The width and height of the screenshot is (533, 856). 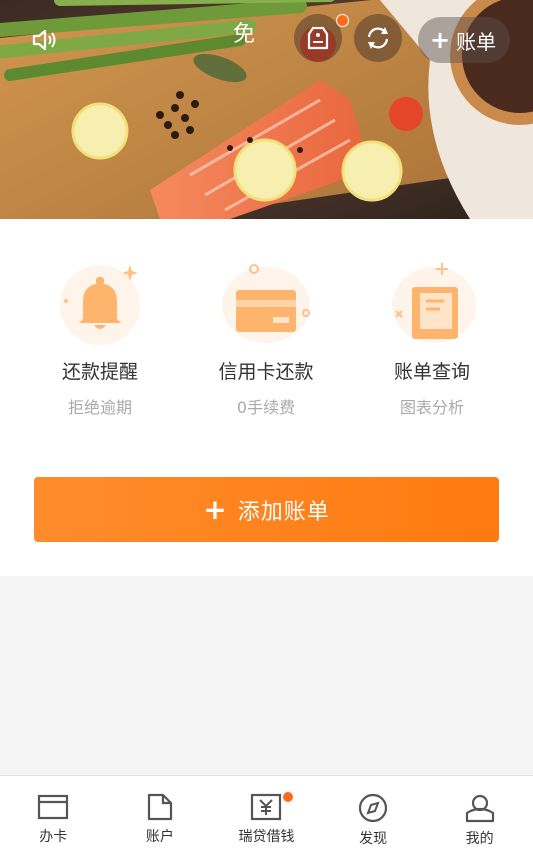 I want to click on add-bill-button: + 添加账单, so click(x=266, y=509).